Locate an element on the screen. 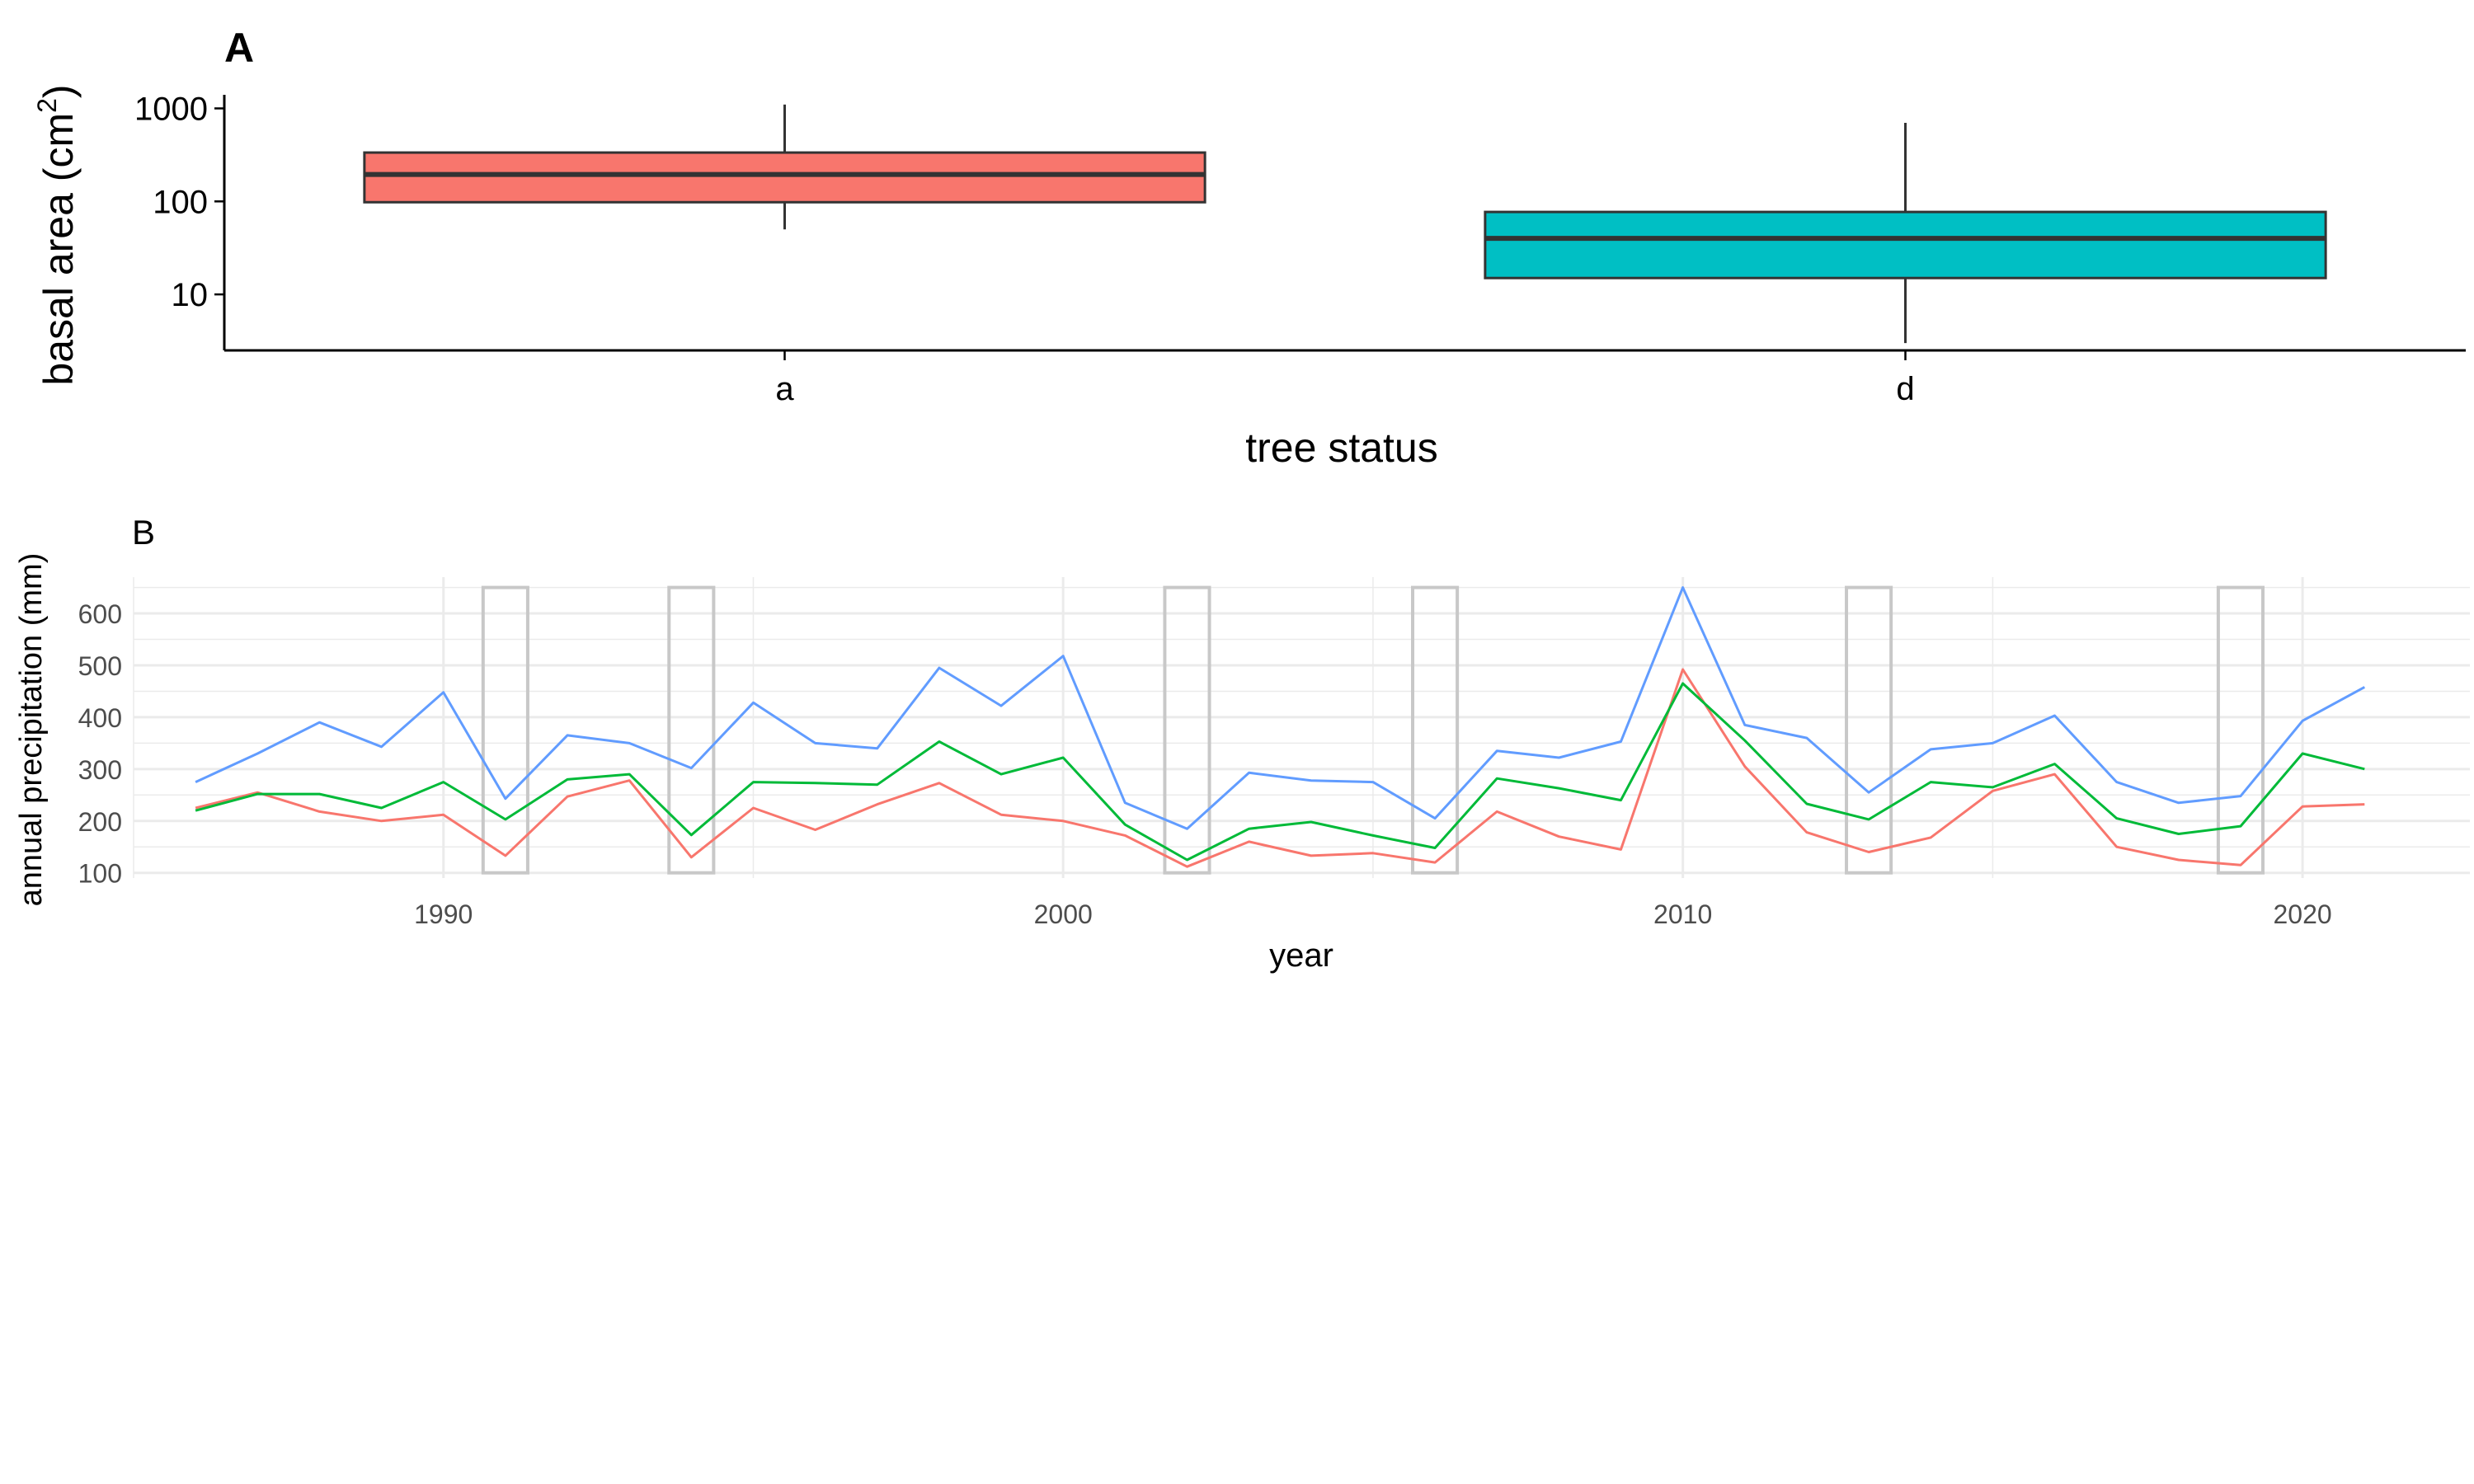 This screenshot has width=2474, height=1484. panel-b-y-tick-label: 500 is located at coordinates (100, 666).